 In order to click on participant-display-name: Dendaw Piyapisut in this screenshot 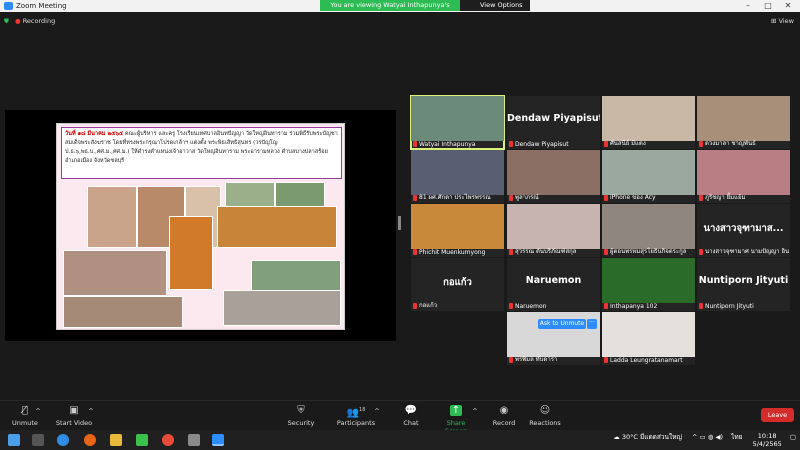, I will do `click(553, 118)`.